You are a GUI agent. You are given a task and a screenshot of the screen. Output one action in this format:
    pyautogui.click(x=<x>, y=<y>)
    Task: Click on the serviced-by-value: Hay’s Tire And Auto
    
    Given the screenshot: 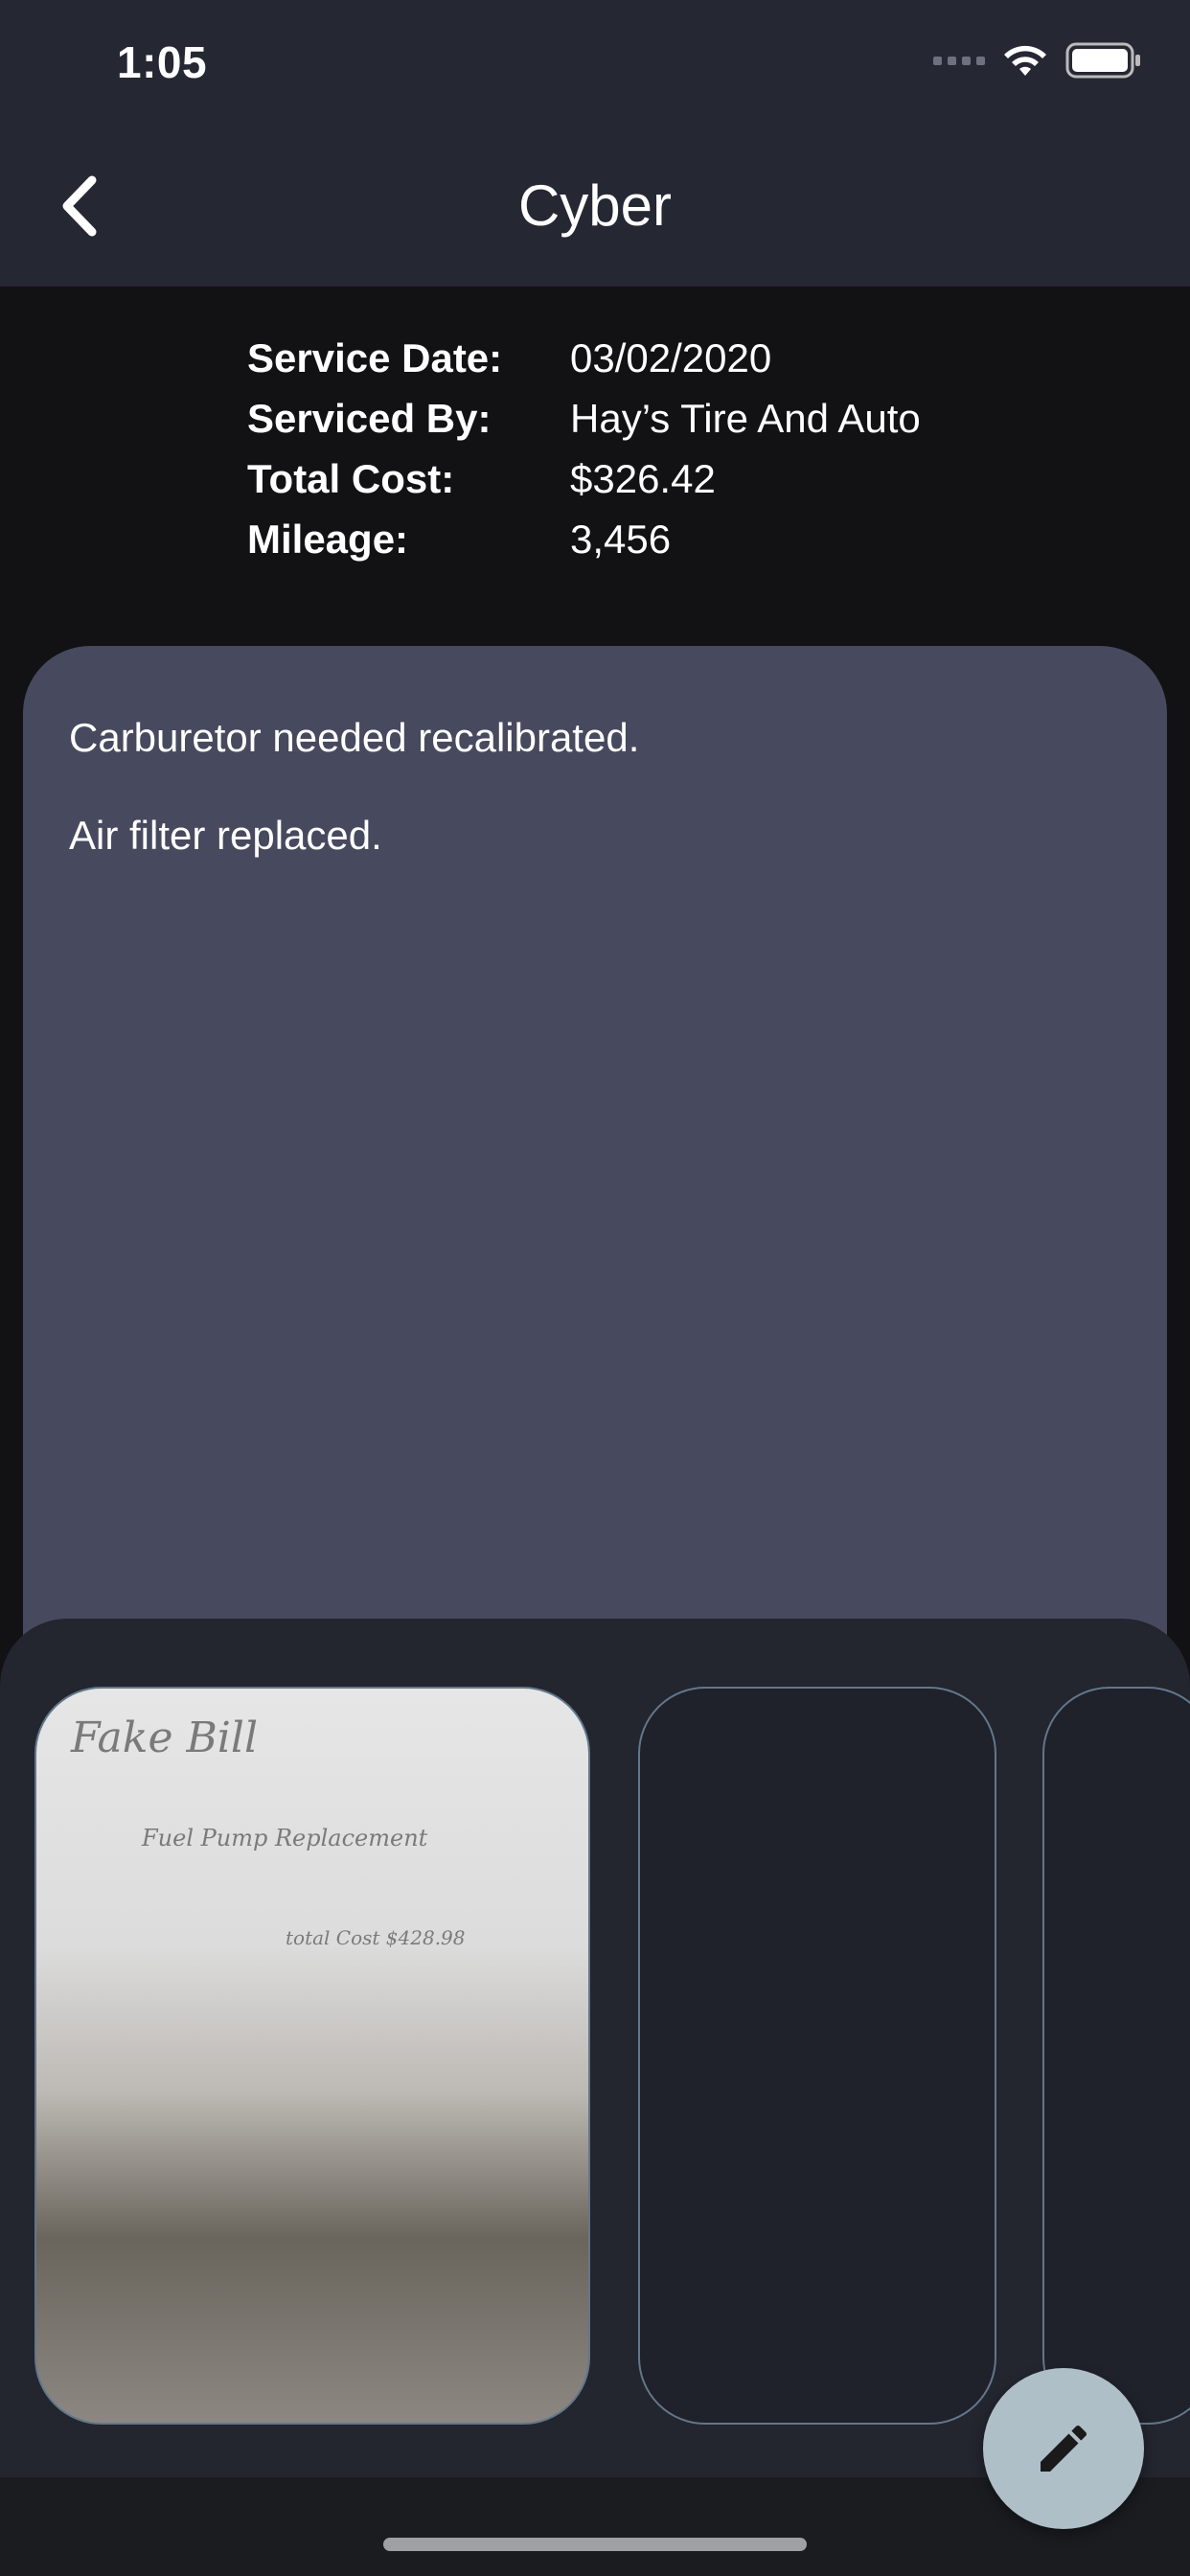 What is the action you would take?
    pyautogui.click(x=746, y=418)
    